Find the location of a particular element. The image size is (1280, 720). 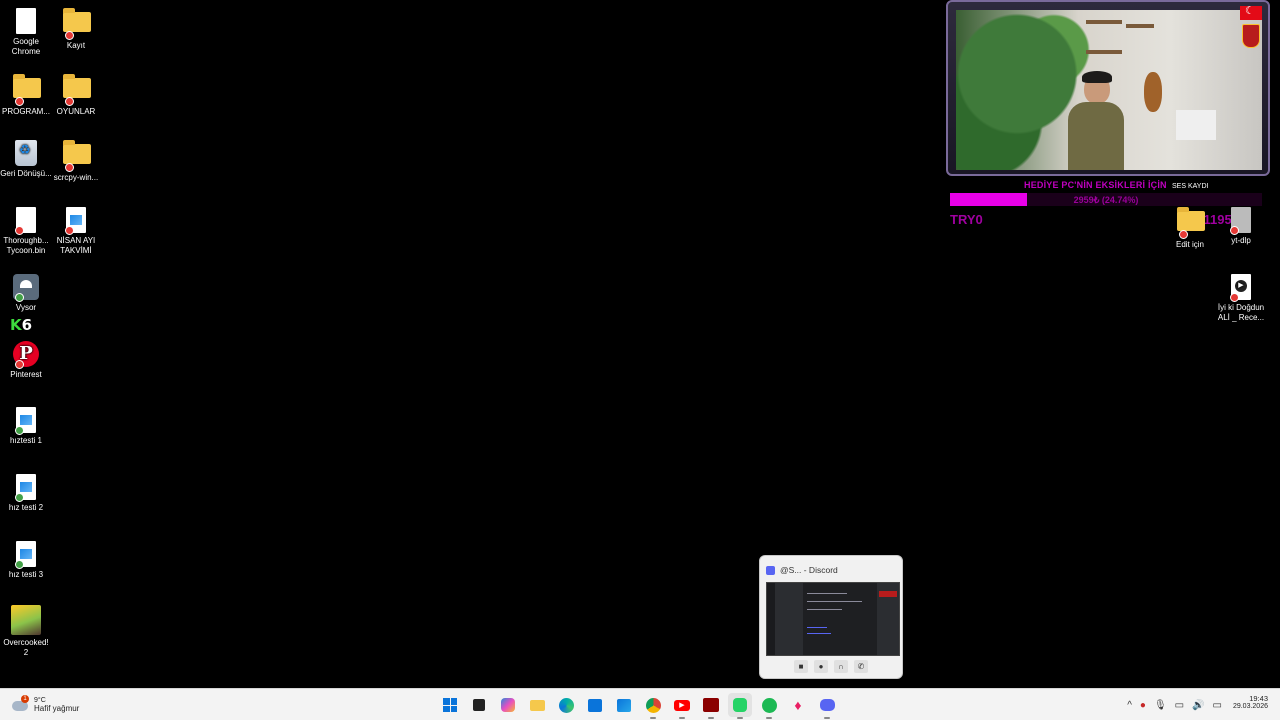

start-button is located at coordinates (450, 705).